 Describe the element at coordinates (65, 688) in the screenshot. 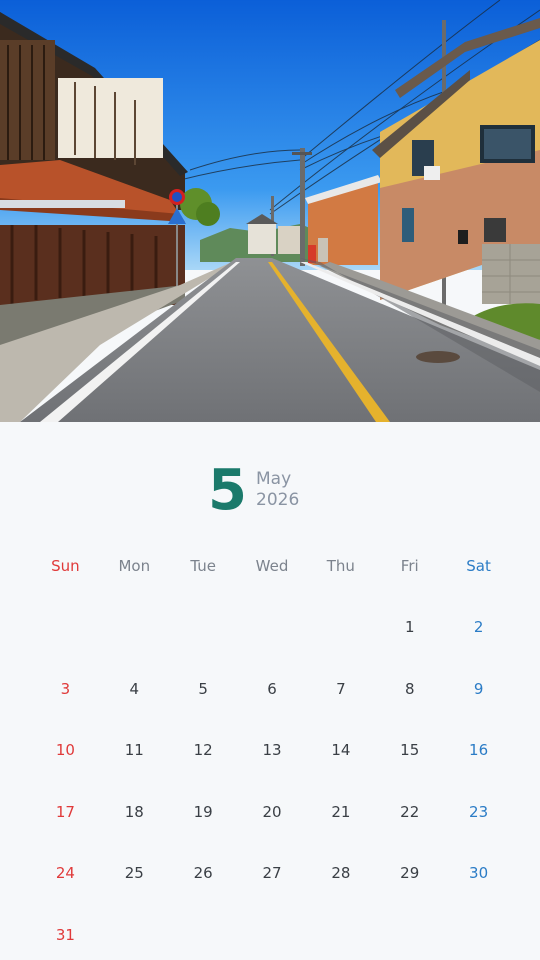

I see `day-cell: 3` at that location.